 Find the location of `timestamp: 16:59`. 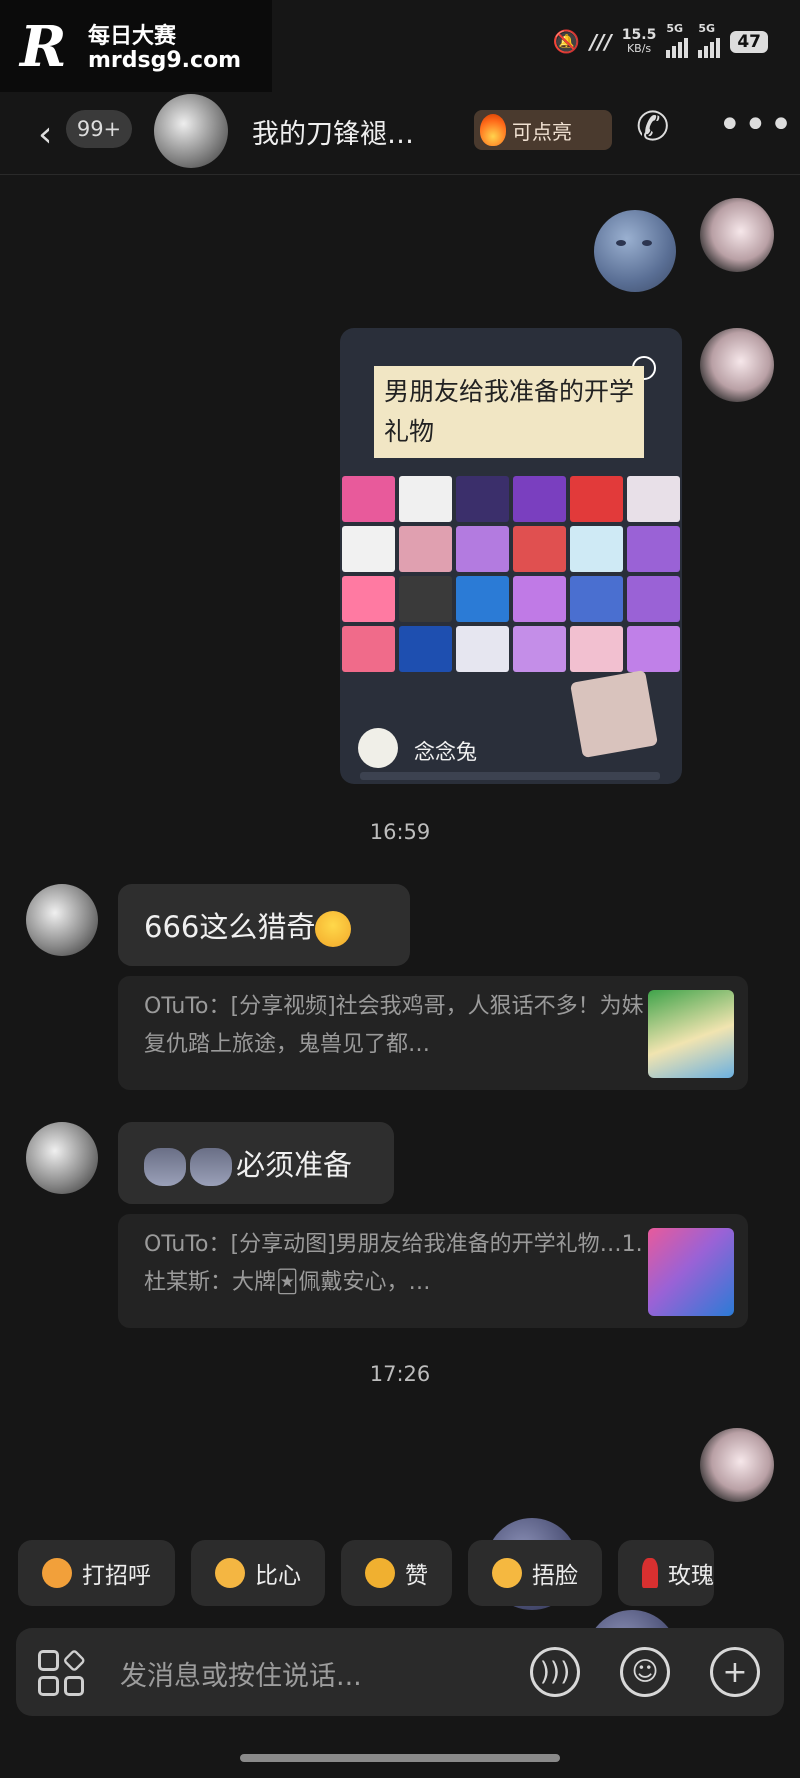

timestamp: 16:59 is located at coordinates (400, 832).